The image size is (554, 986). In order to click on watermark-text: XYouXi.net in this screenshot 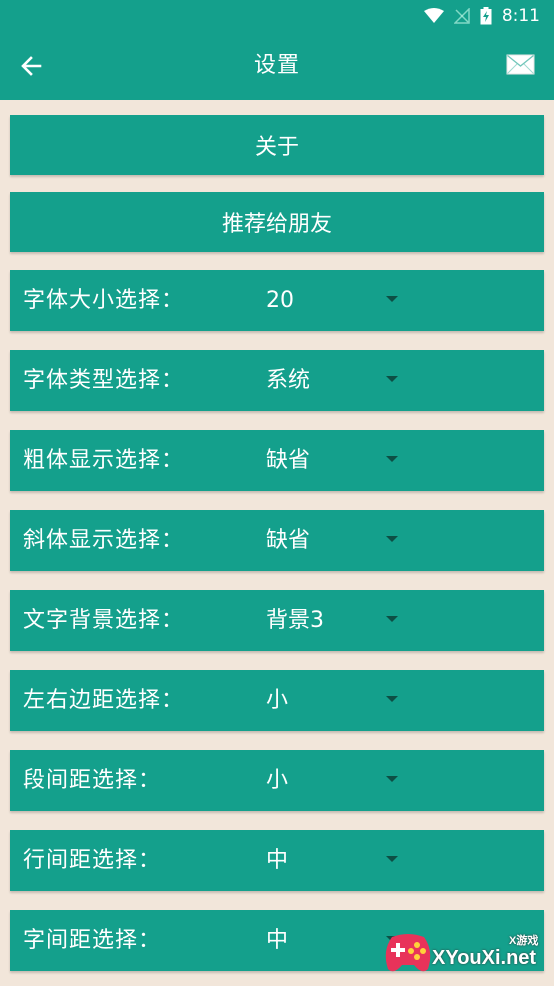, I will do `click(484, 958)`.